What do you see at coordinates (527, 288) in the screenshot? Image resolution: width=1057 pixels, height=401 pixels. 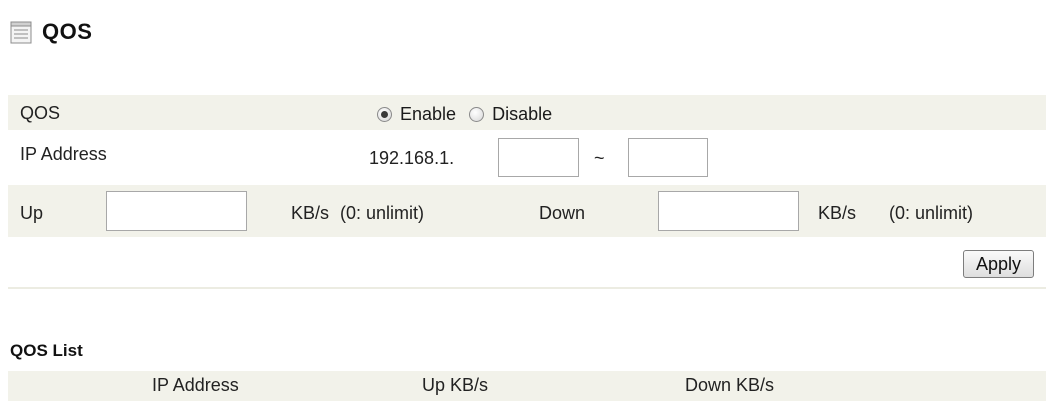 I see `form-divider` at bounding box center [527, 288].